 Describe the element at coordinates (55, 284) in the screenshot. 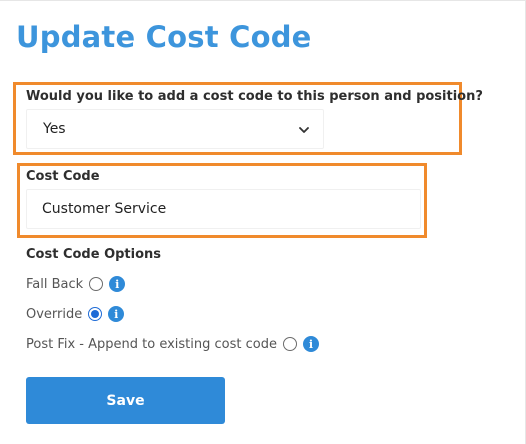

I see `option-label: Fall Back` at that location.